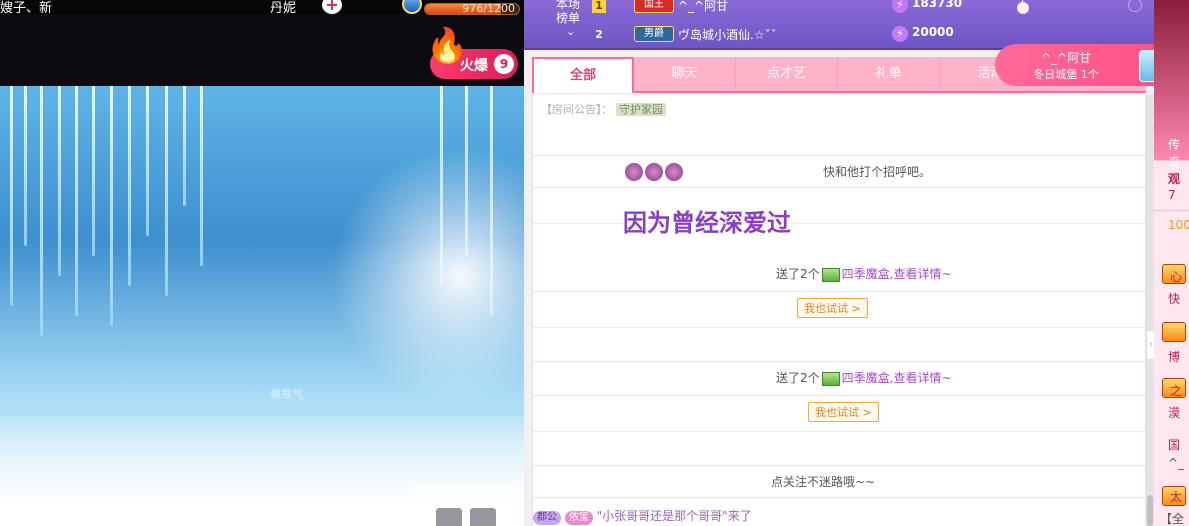  Describe the element at coordinates (472, 54) in the screenshot. I see `hot-badge: 🔥 火爆 9` at that location.